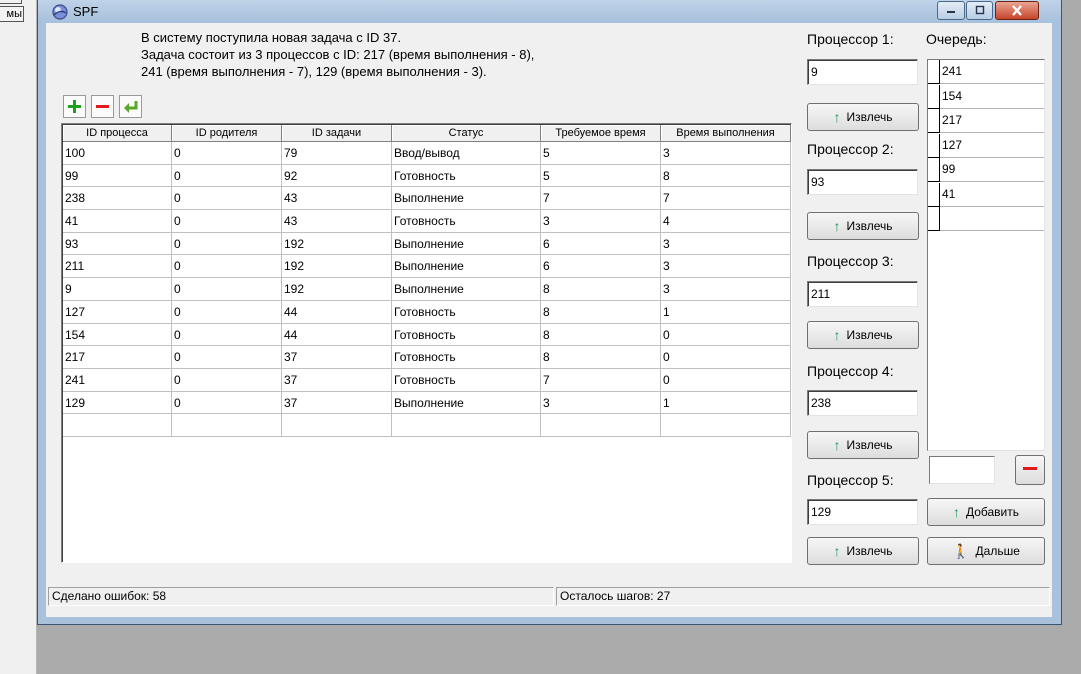 Image resolution: width=1081 pixels, height=674 pixels. I want to click on close-button, so click(1017, 10).